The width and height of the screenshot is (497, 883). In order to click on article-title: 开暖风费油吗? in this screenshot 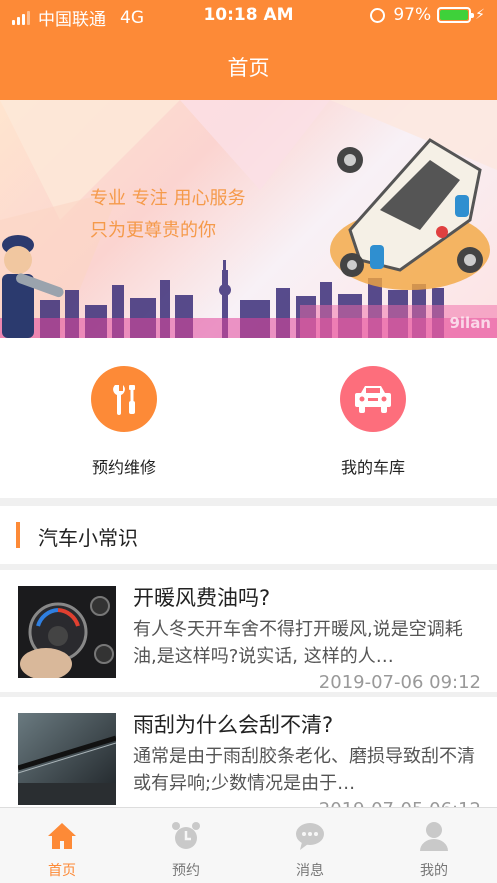, I will do `click(202, 598)`.